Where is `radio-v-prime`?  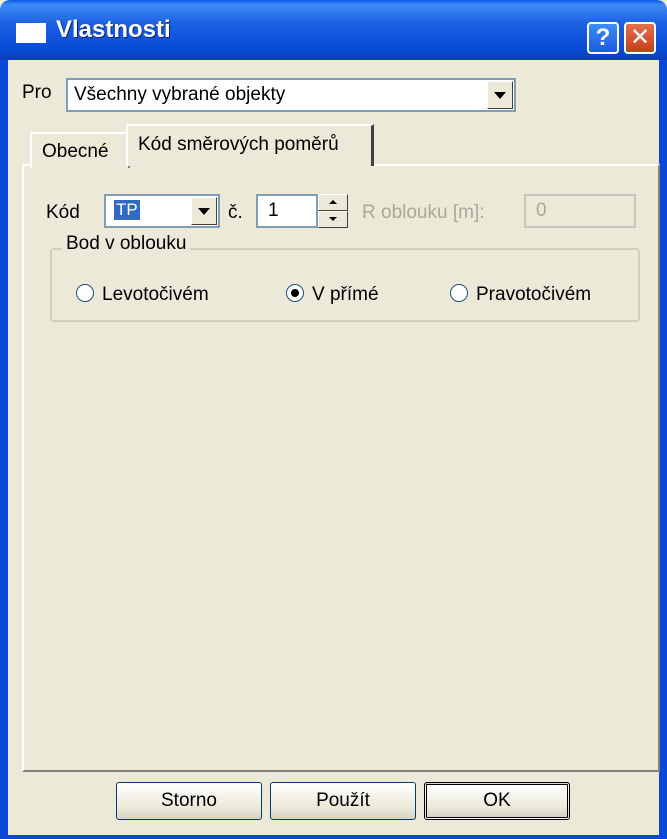 radio-v-prime is located at coordinates (295, 293).